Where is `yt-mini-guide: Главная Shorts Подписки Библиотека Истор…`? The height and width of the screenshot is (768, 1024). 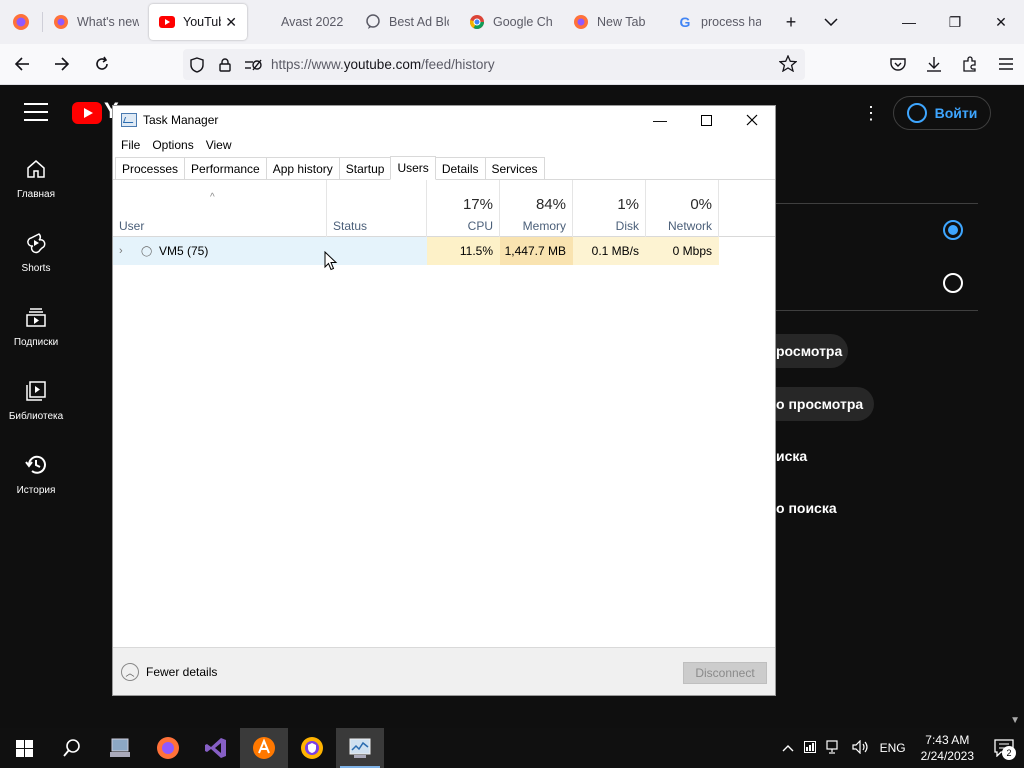
yt-mini-guide: Главная Shorts Подписки Библиотека Истор… is located at coordinates (36, 326).